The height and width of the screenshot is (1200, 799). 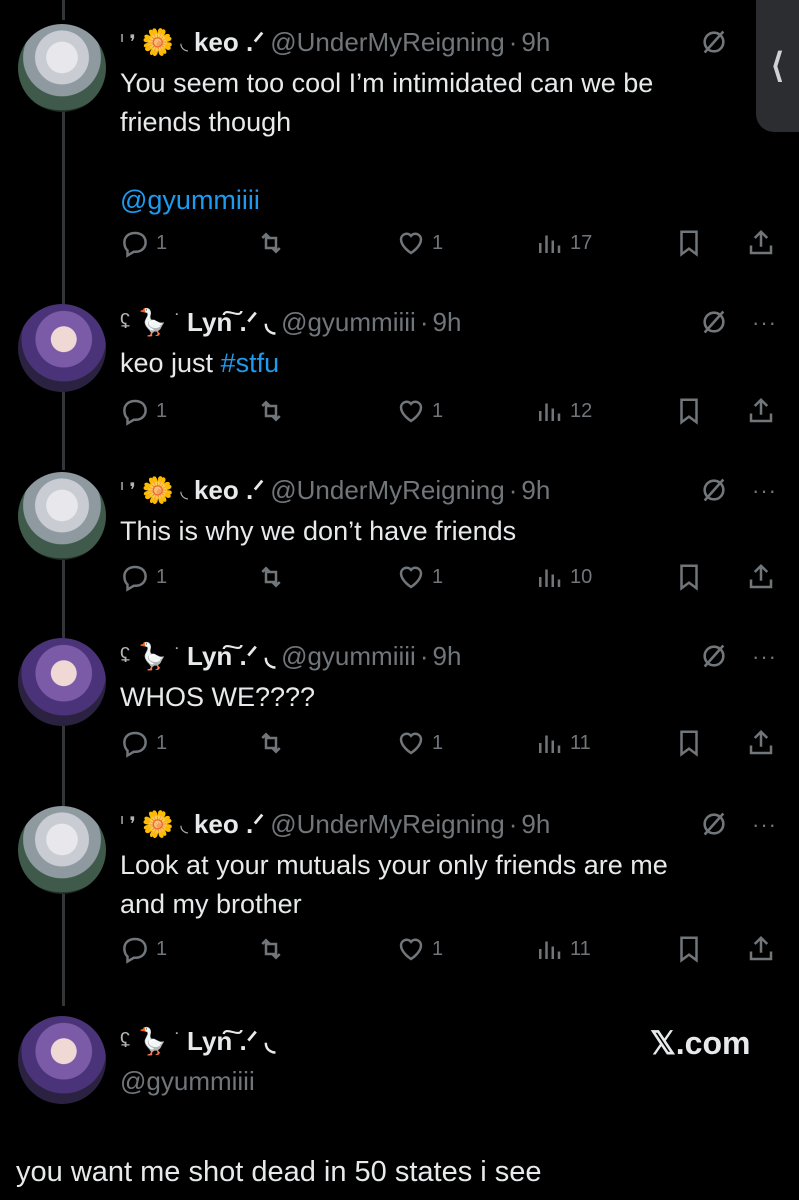 What do you see at coordinates (581, 576) in the screenshot?
I see `view-count: 10` at bounding box center [581, 576].